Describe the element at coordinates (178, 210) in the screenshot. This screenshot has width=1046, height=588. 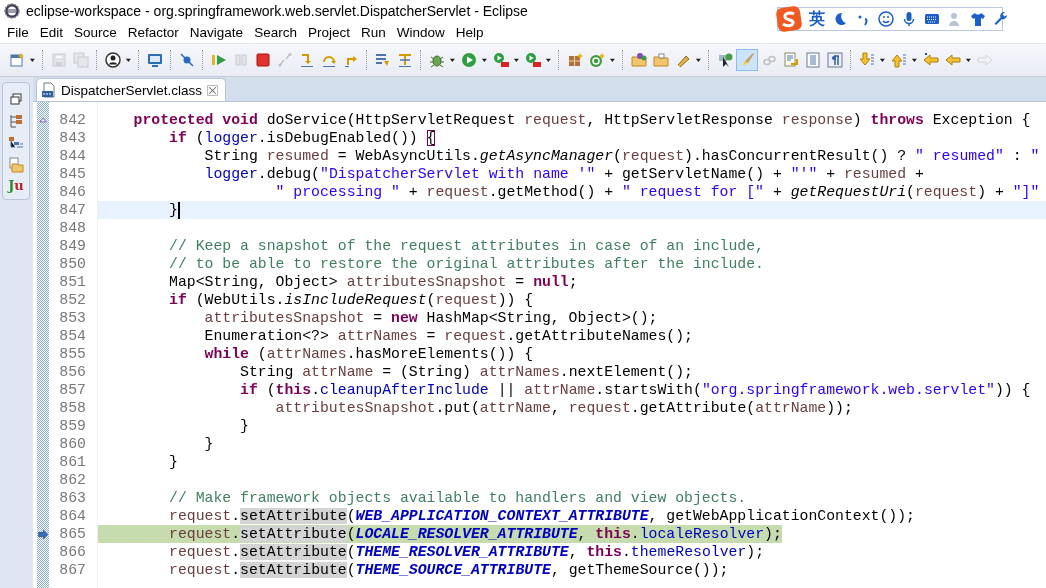
I see `text-cursor` at that location.